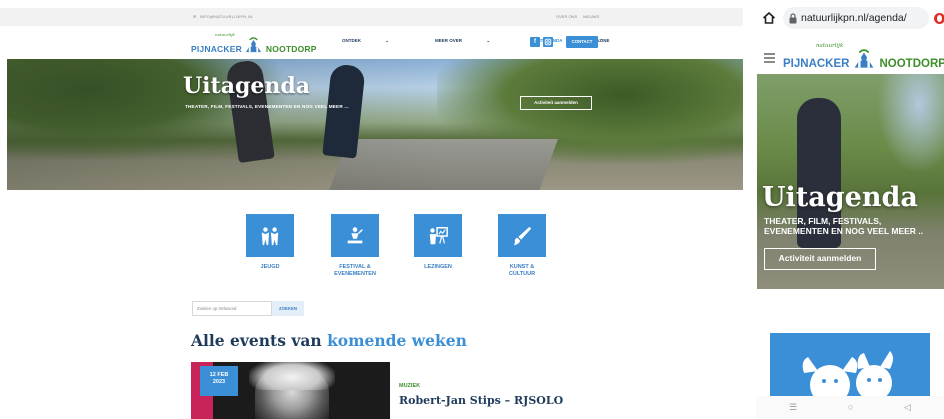  Describe the element at coordinates (840, 197) in the screenshot. I see `mobile-hero-title: Uitagenda` at that location.